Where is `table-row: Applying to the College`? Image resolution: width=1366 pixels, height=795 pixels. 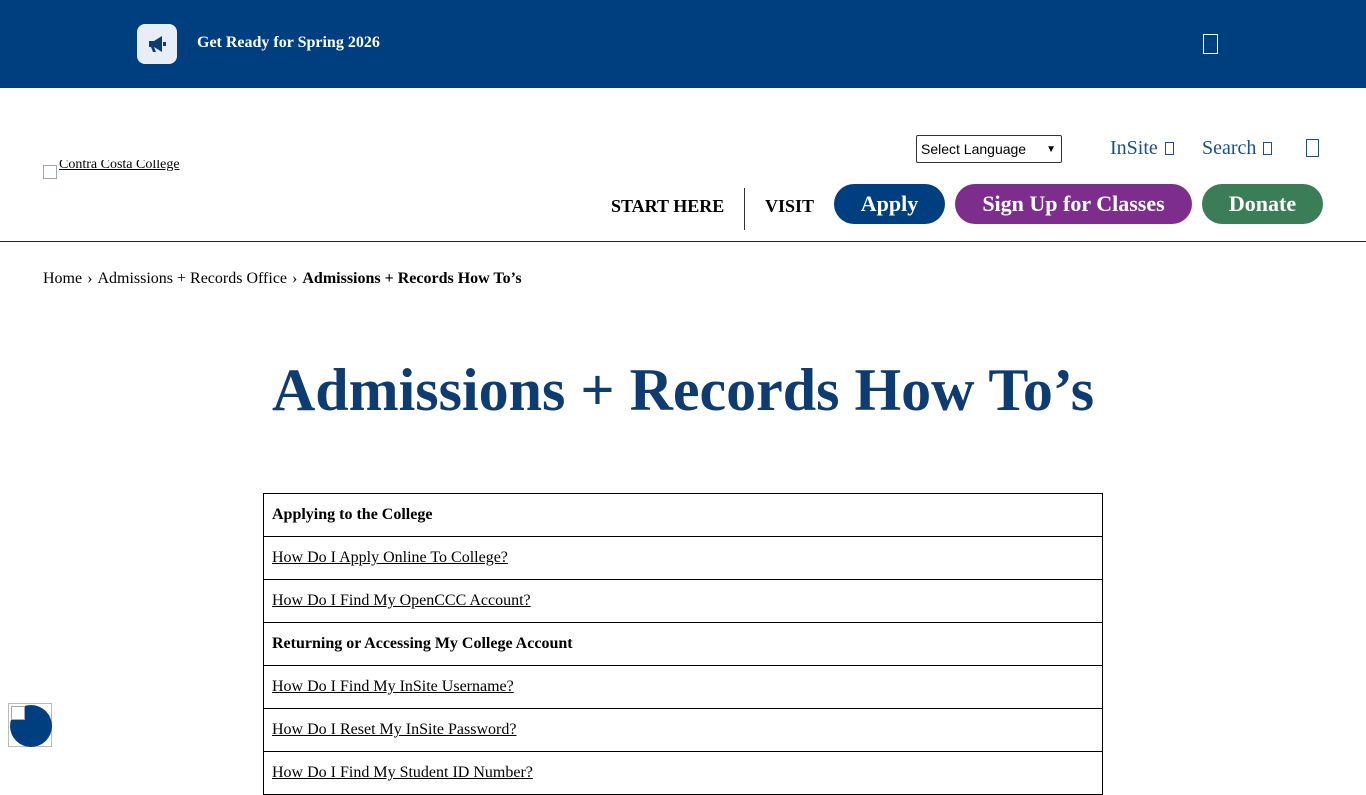
table-row: Applying to the College is located at coordinates (683, 515).